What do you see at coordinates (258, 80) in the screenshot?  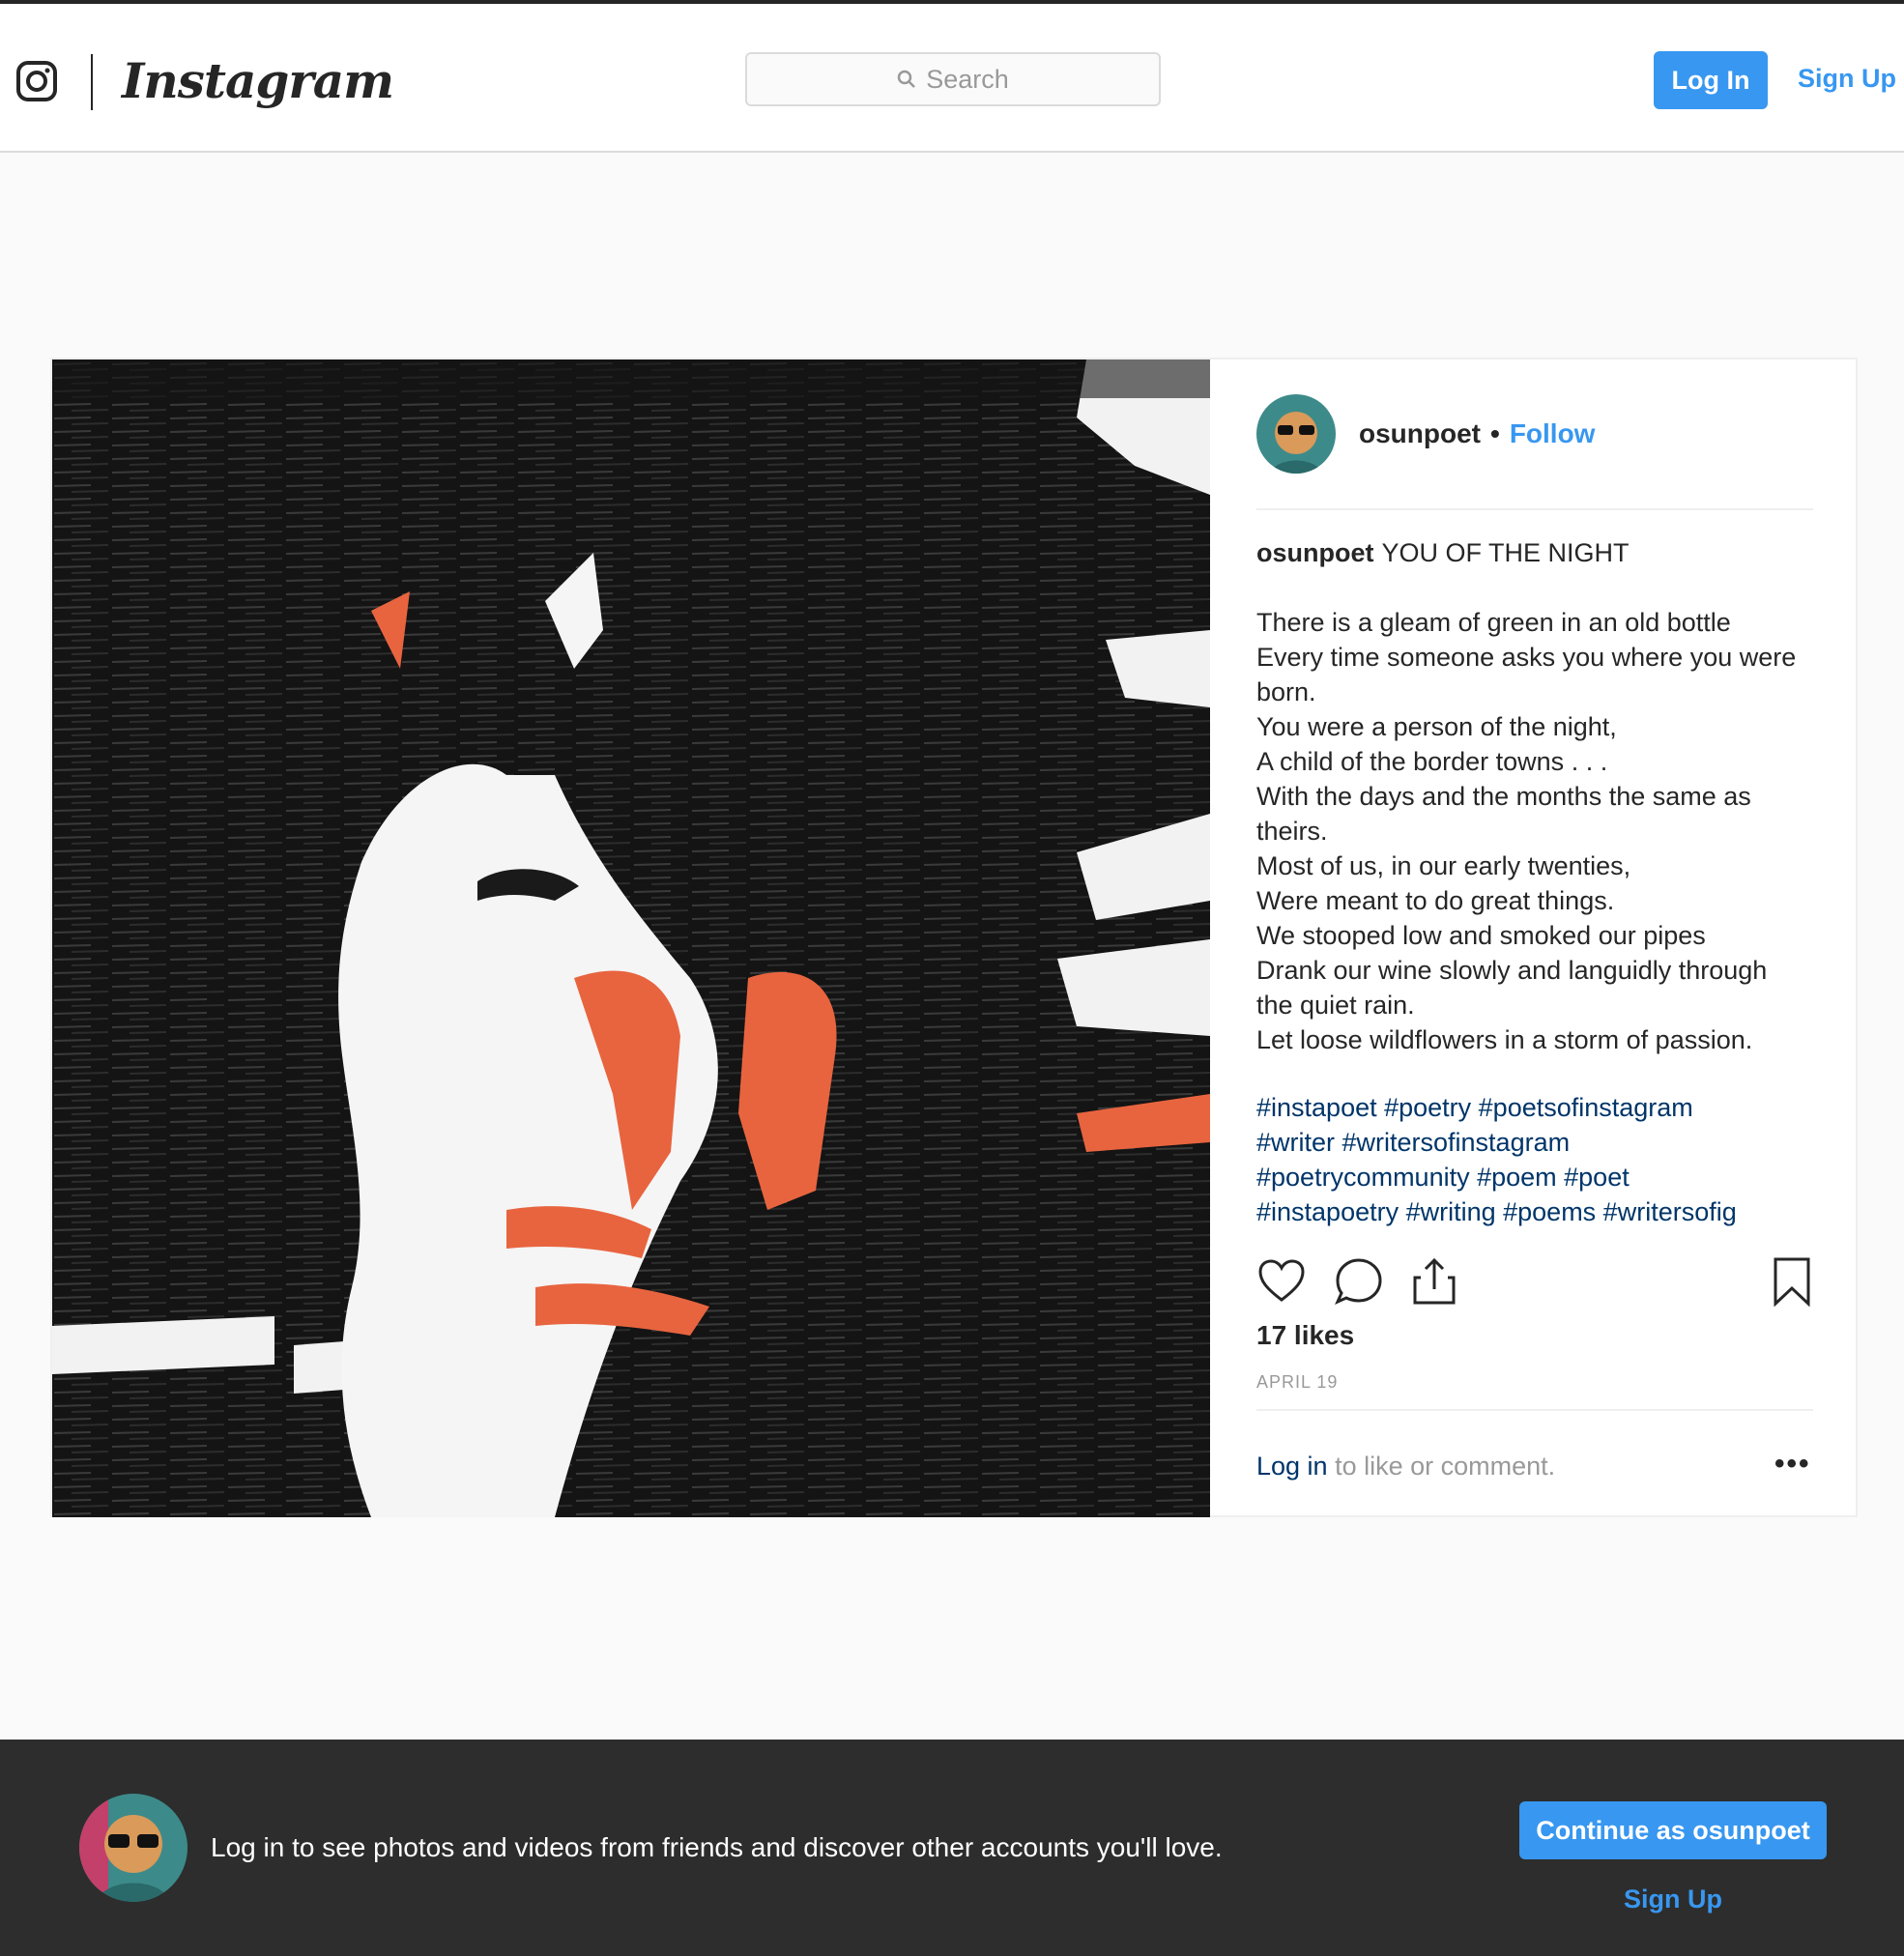 I see `instagram-wordmark: Instagram` at bounding box center [258, 80].